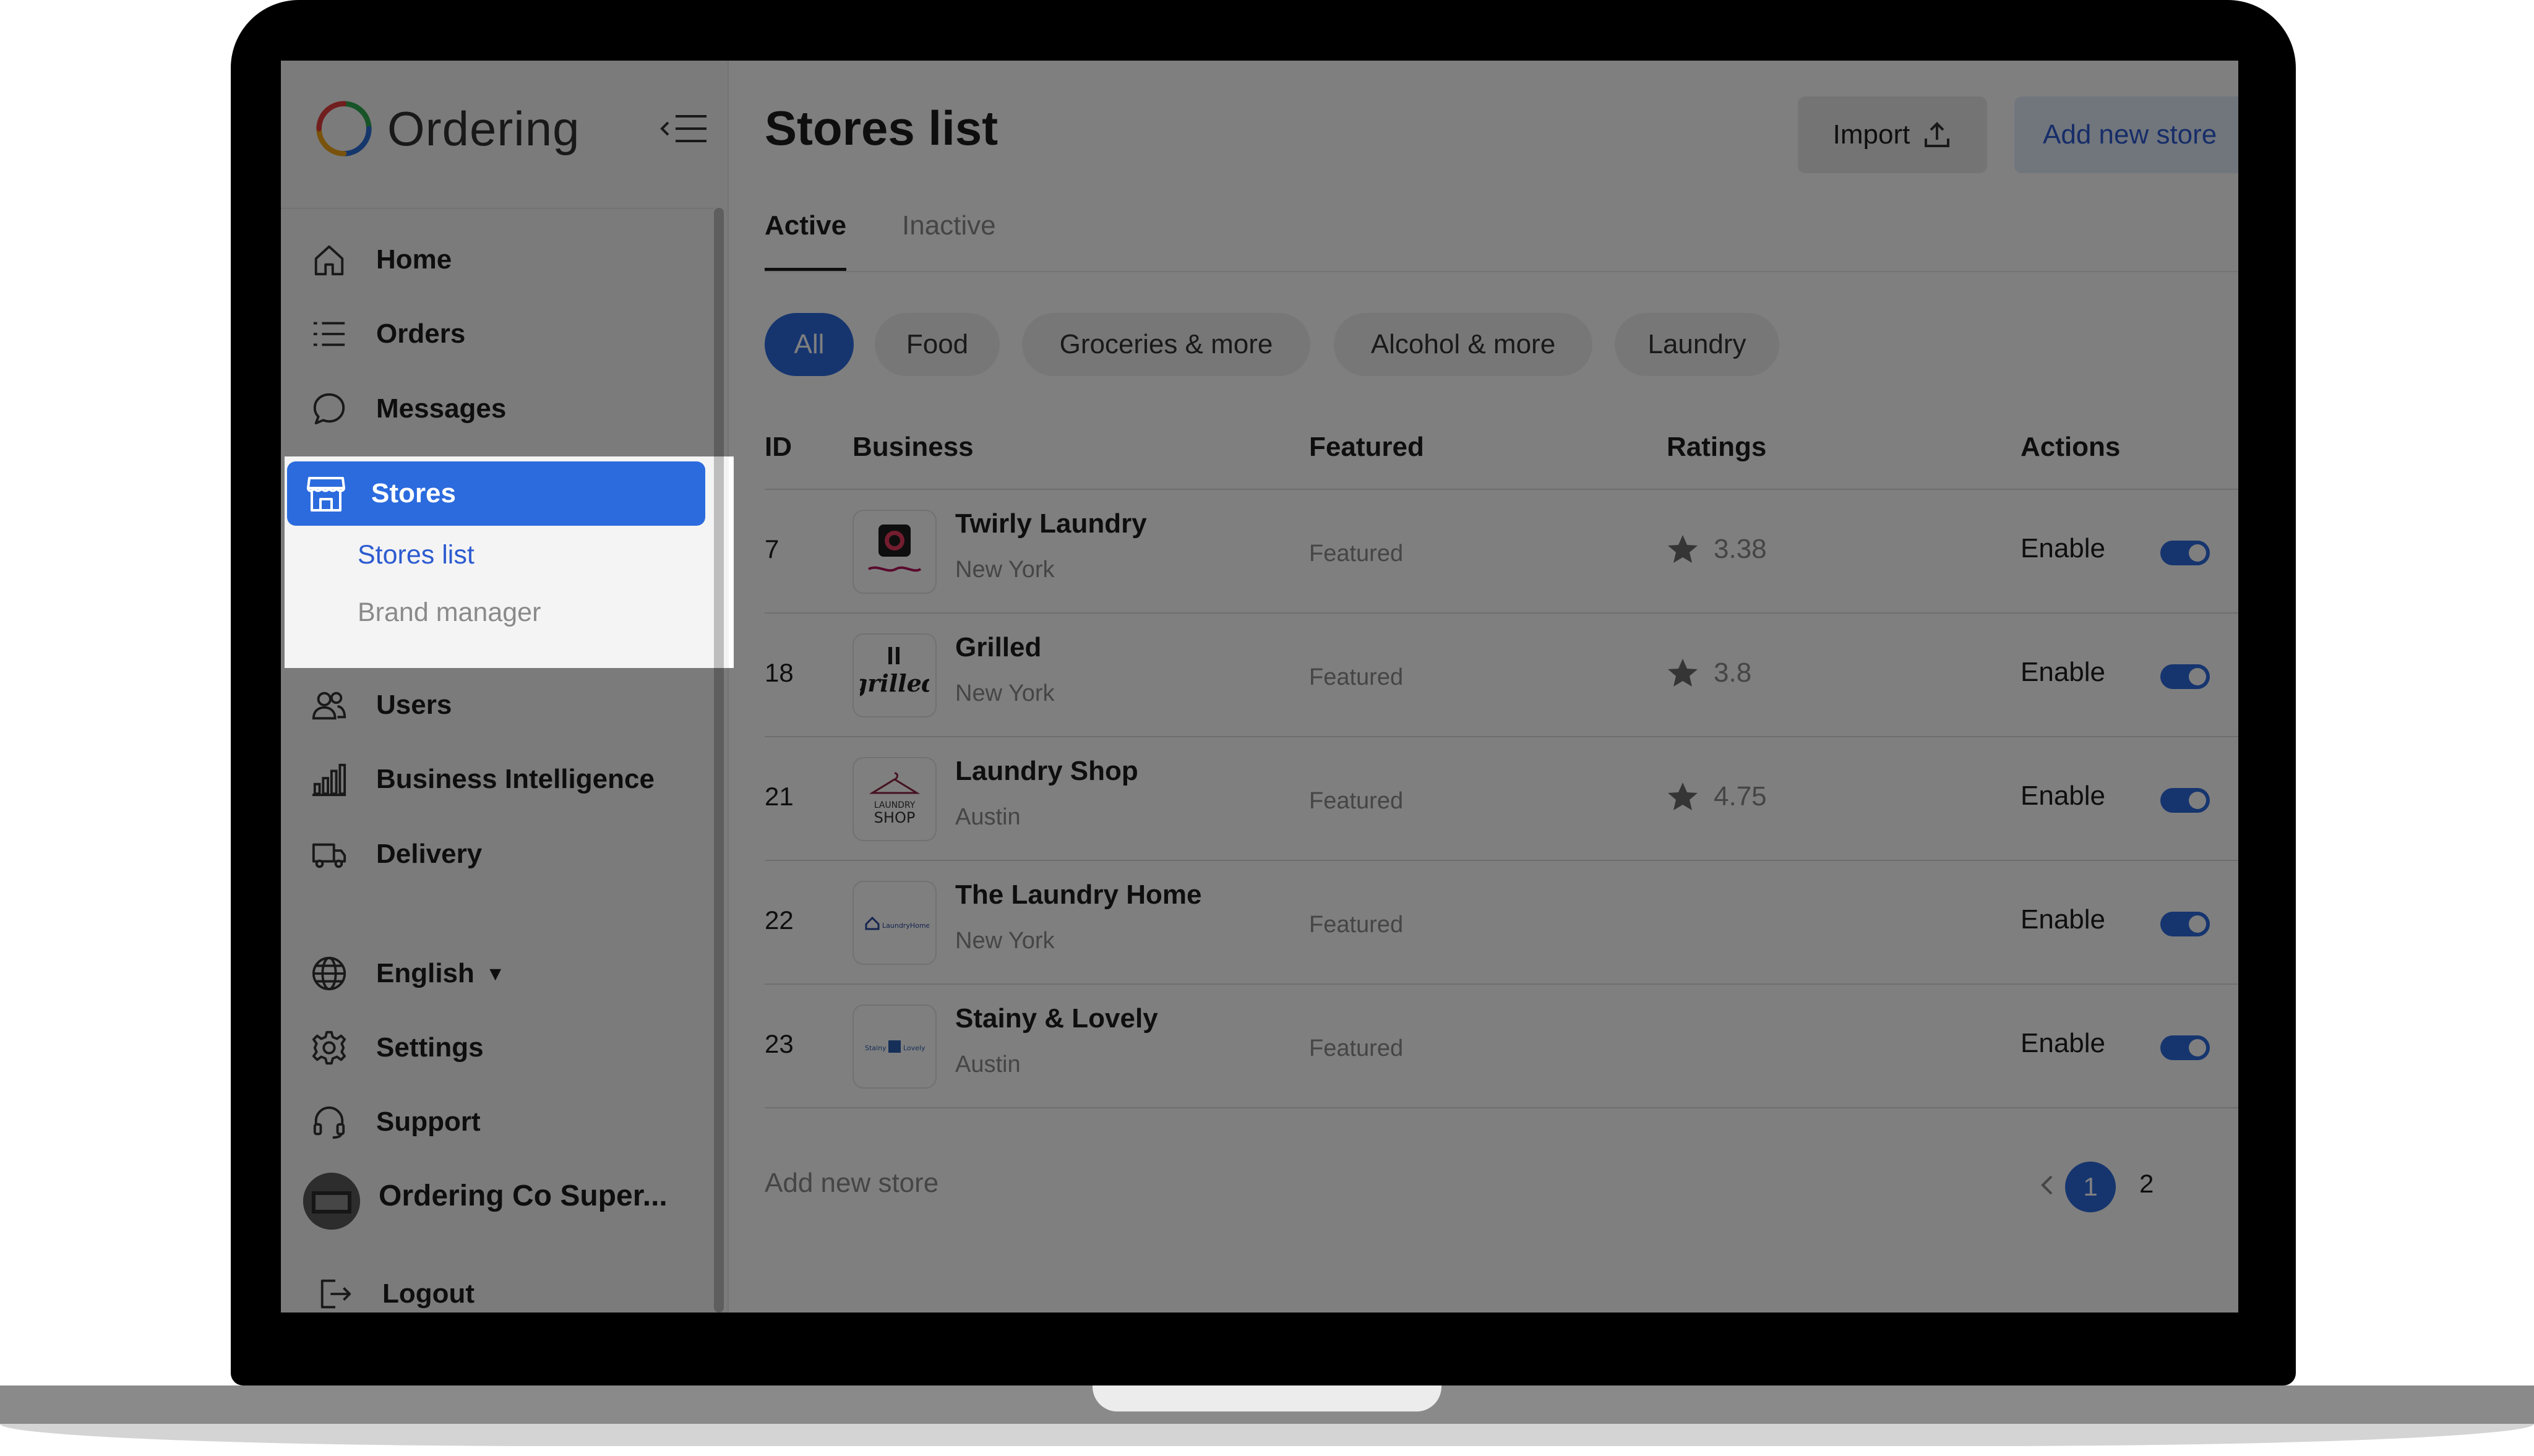 This screenshot has height=1456, width=2534. I want to click on store-icon, so click(326, 494).